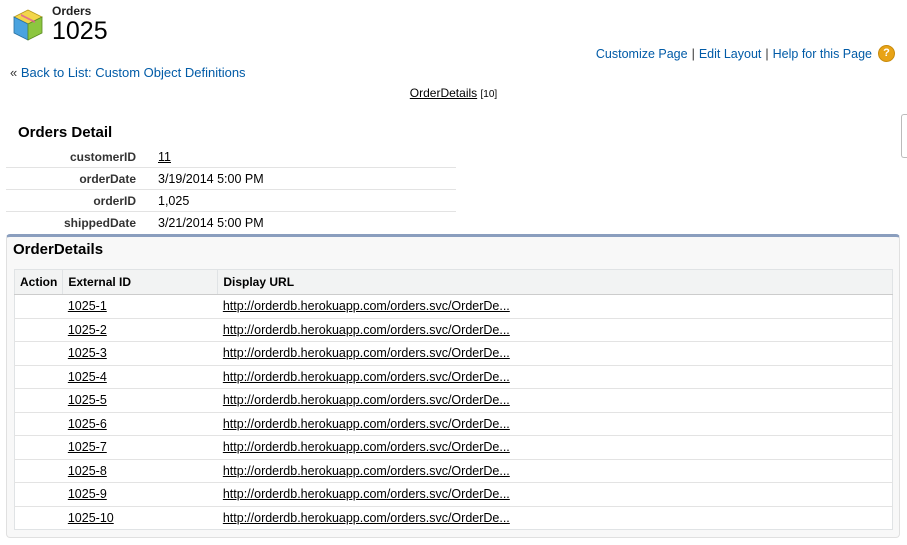 The width and height of the screenshot is (907, 545). What do you see at coordinates (114, 200) in the screenshot?
I see `field-label: orderID` at bounding box center [114, 200].